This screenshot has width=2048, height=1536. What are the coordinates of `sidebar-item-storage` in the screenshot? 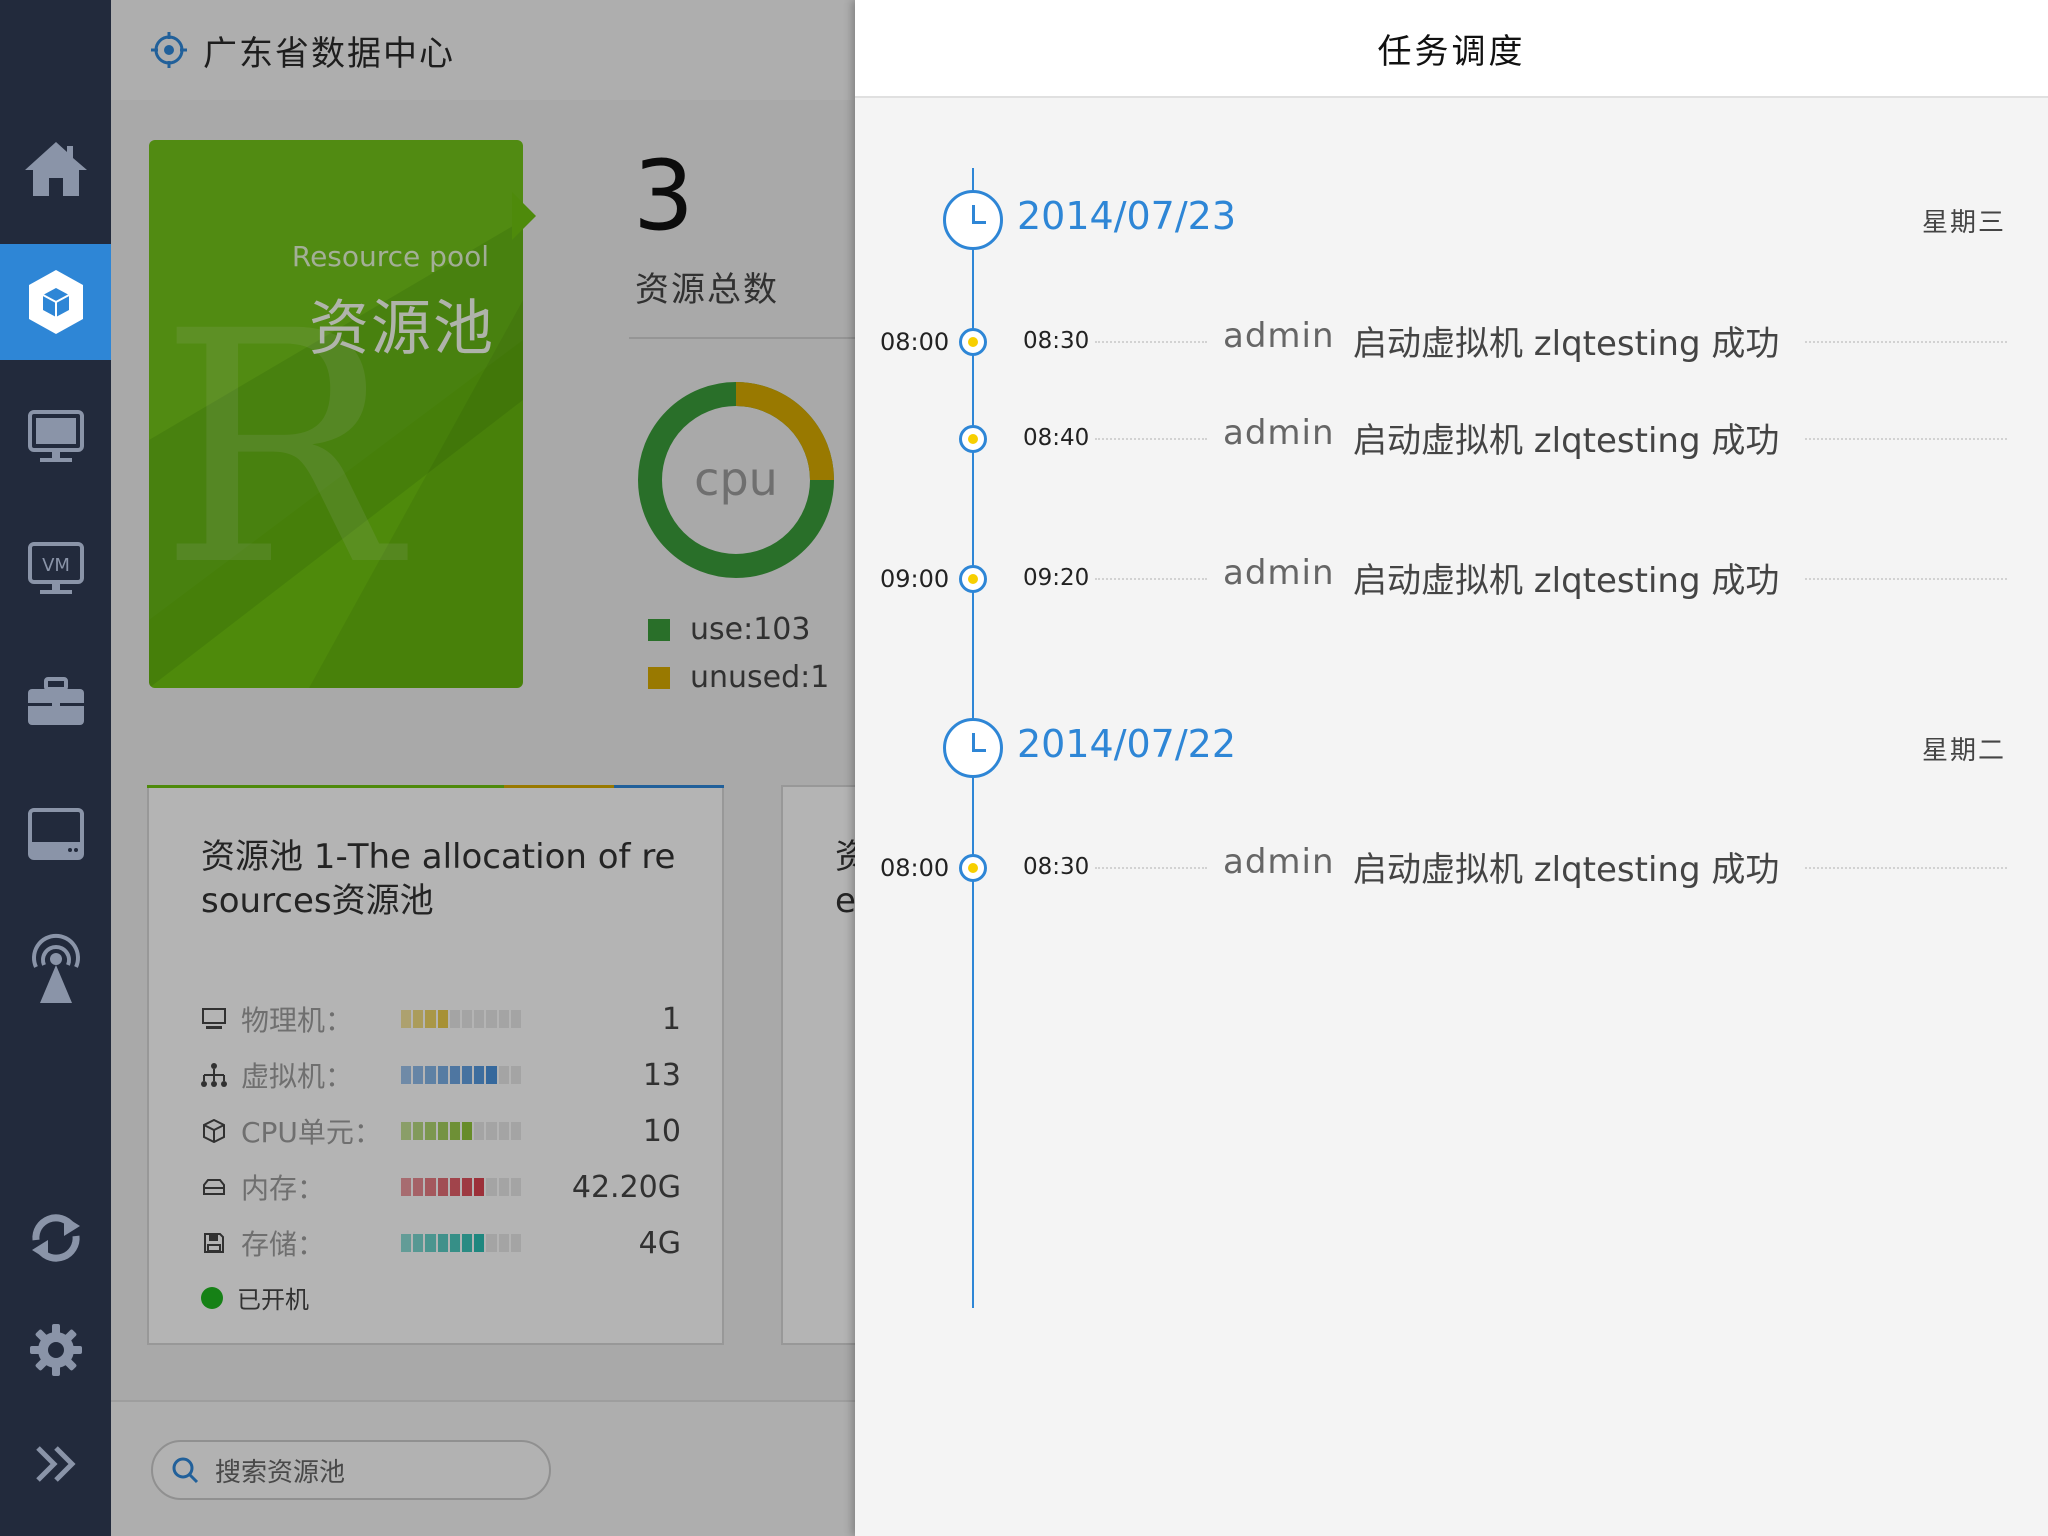 It's located at (55, 834).